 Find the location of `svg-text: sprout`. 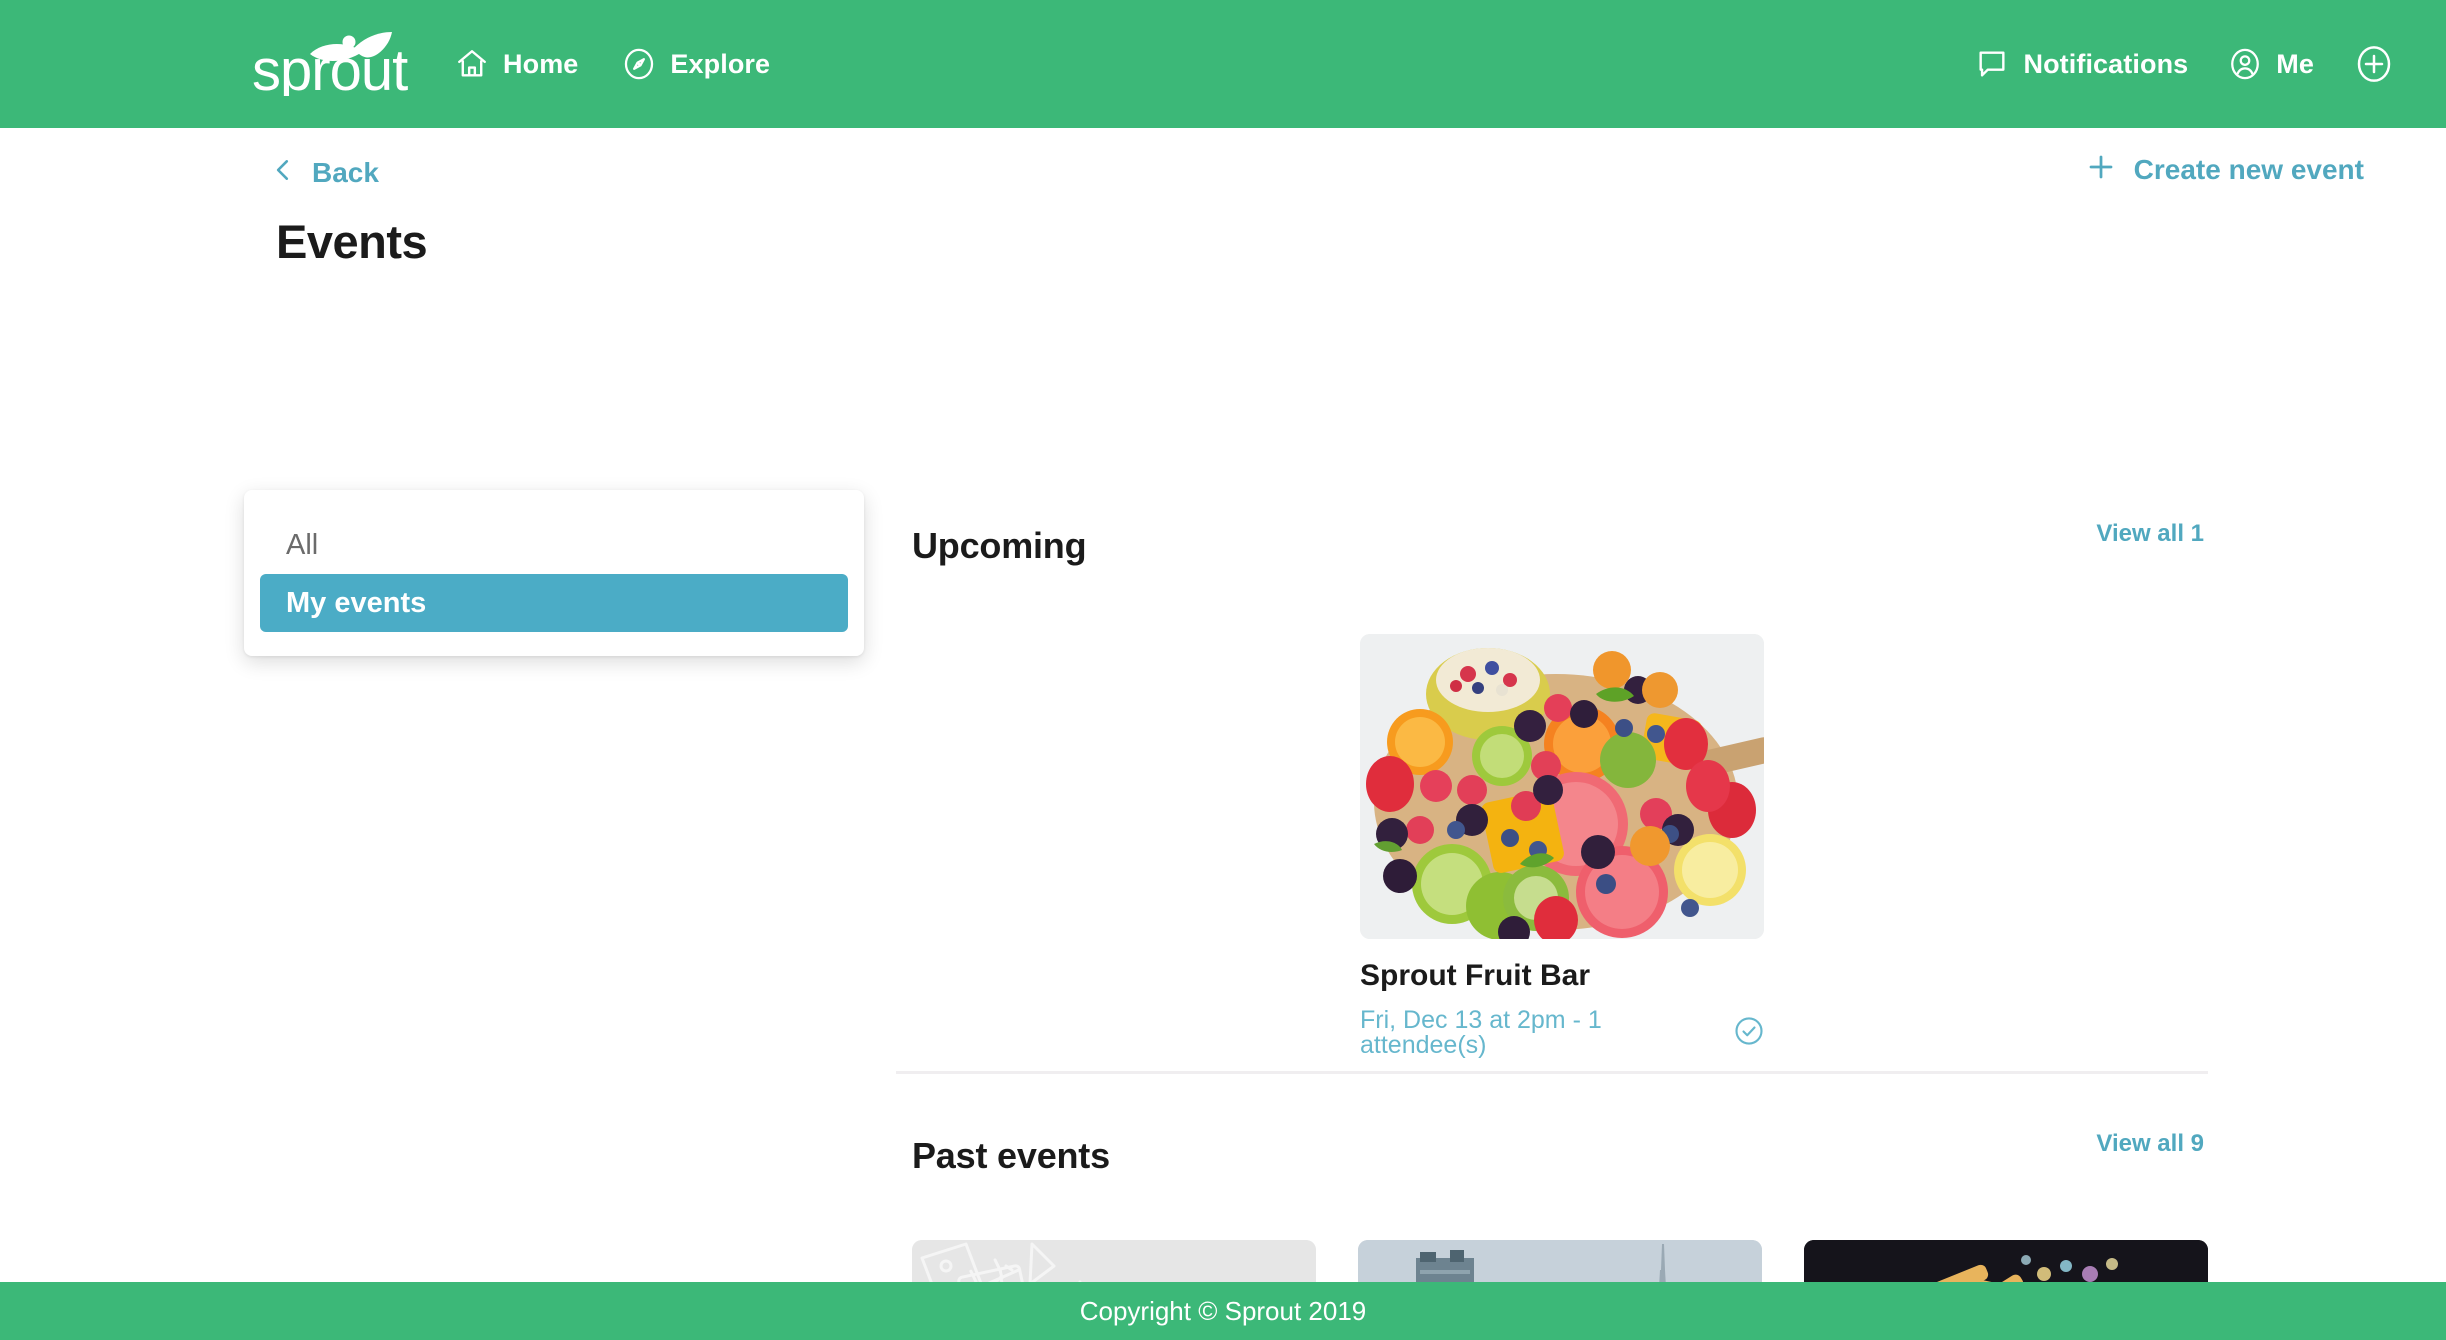

svg-text: sprout is located at coordinates (330, 67).